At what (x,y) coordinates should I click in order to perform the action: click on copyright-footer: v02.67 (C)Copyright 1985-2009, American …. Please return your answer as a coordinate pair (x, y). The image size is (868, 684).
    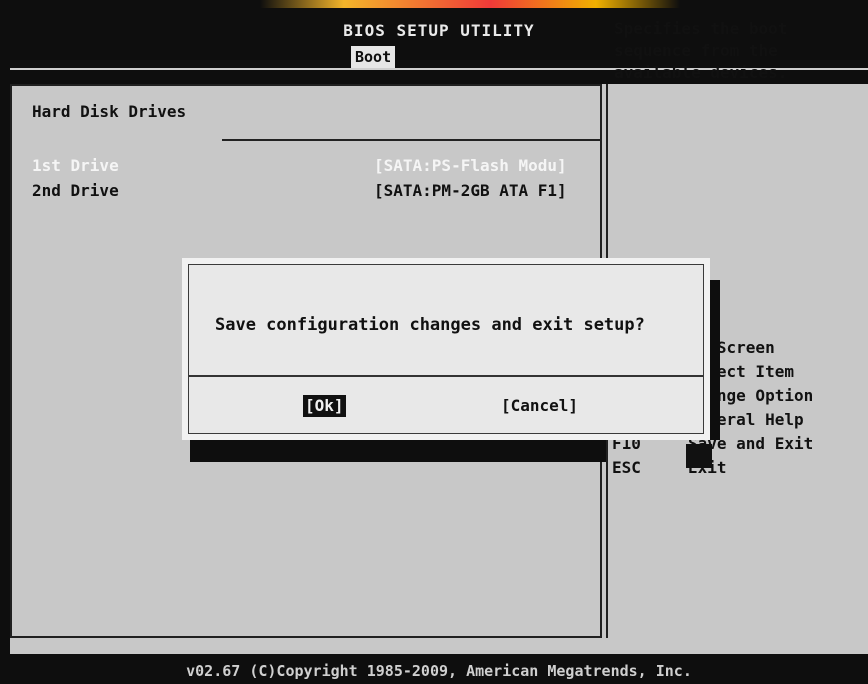
    Looking at the image, I should click on (439, 671).